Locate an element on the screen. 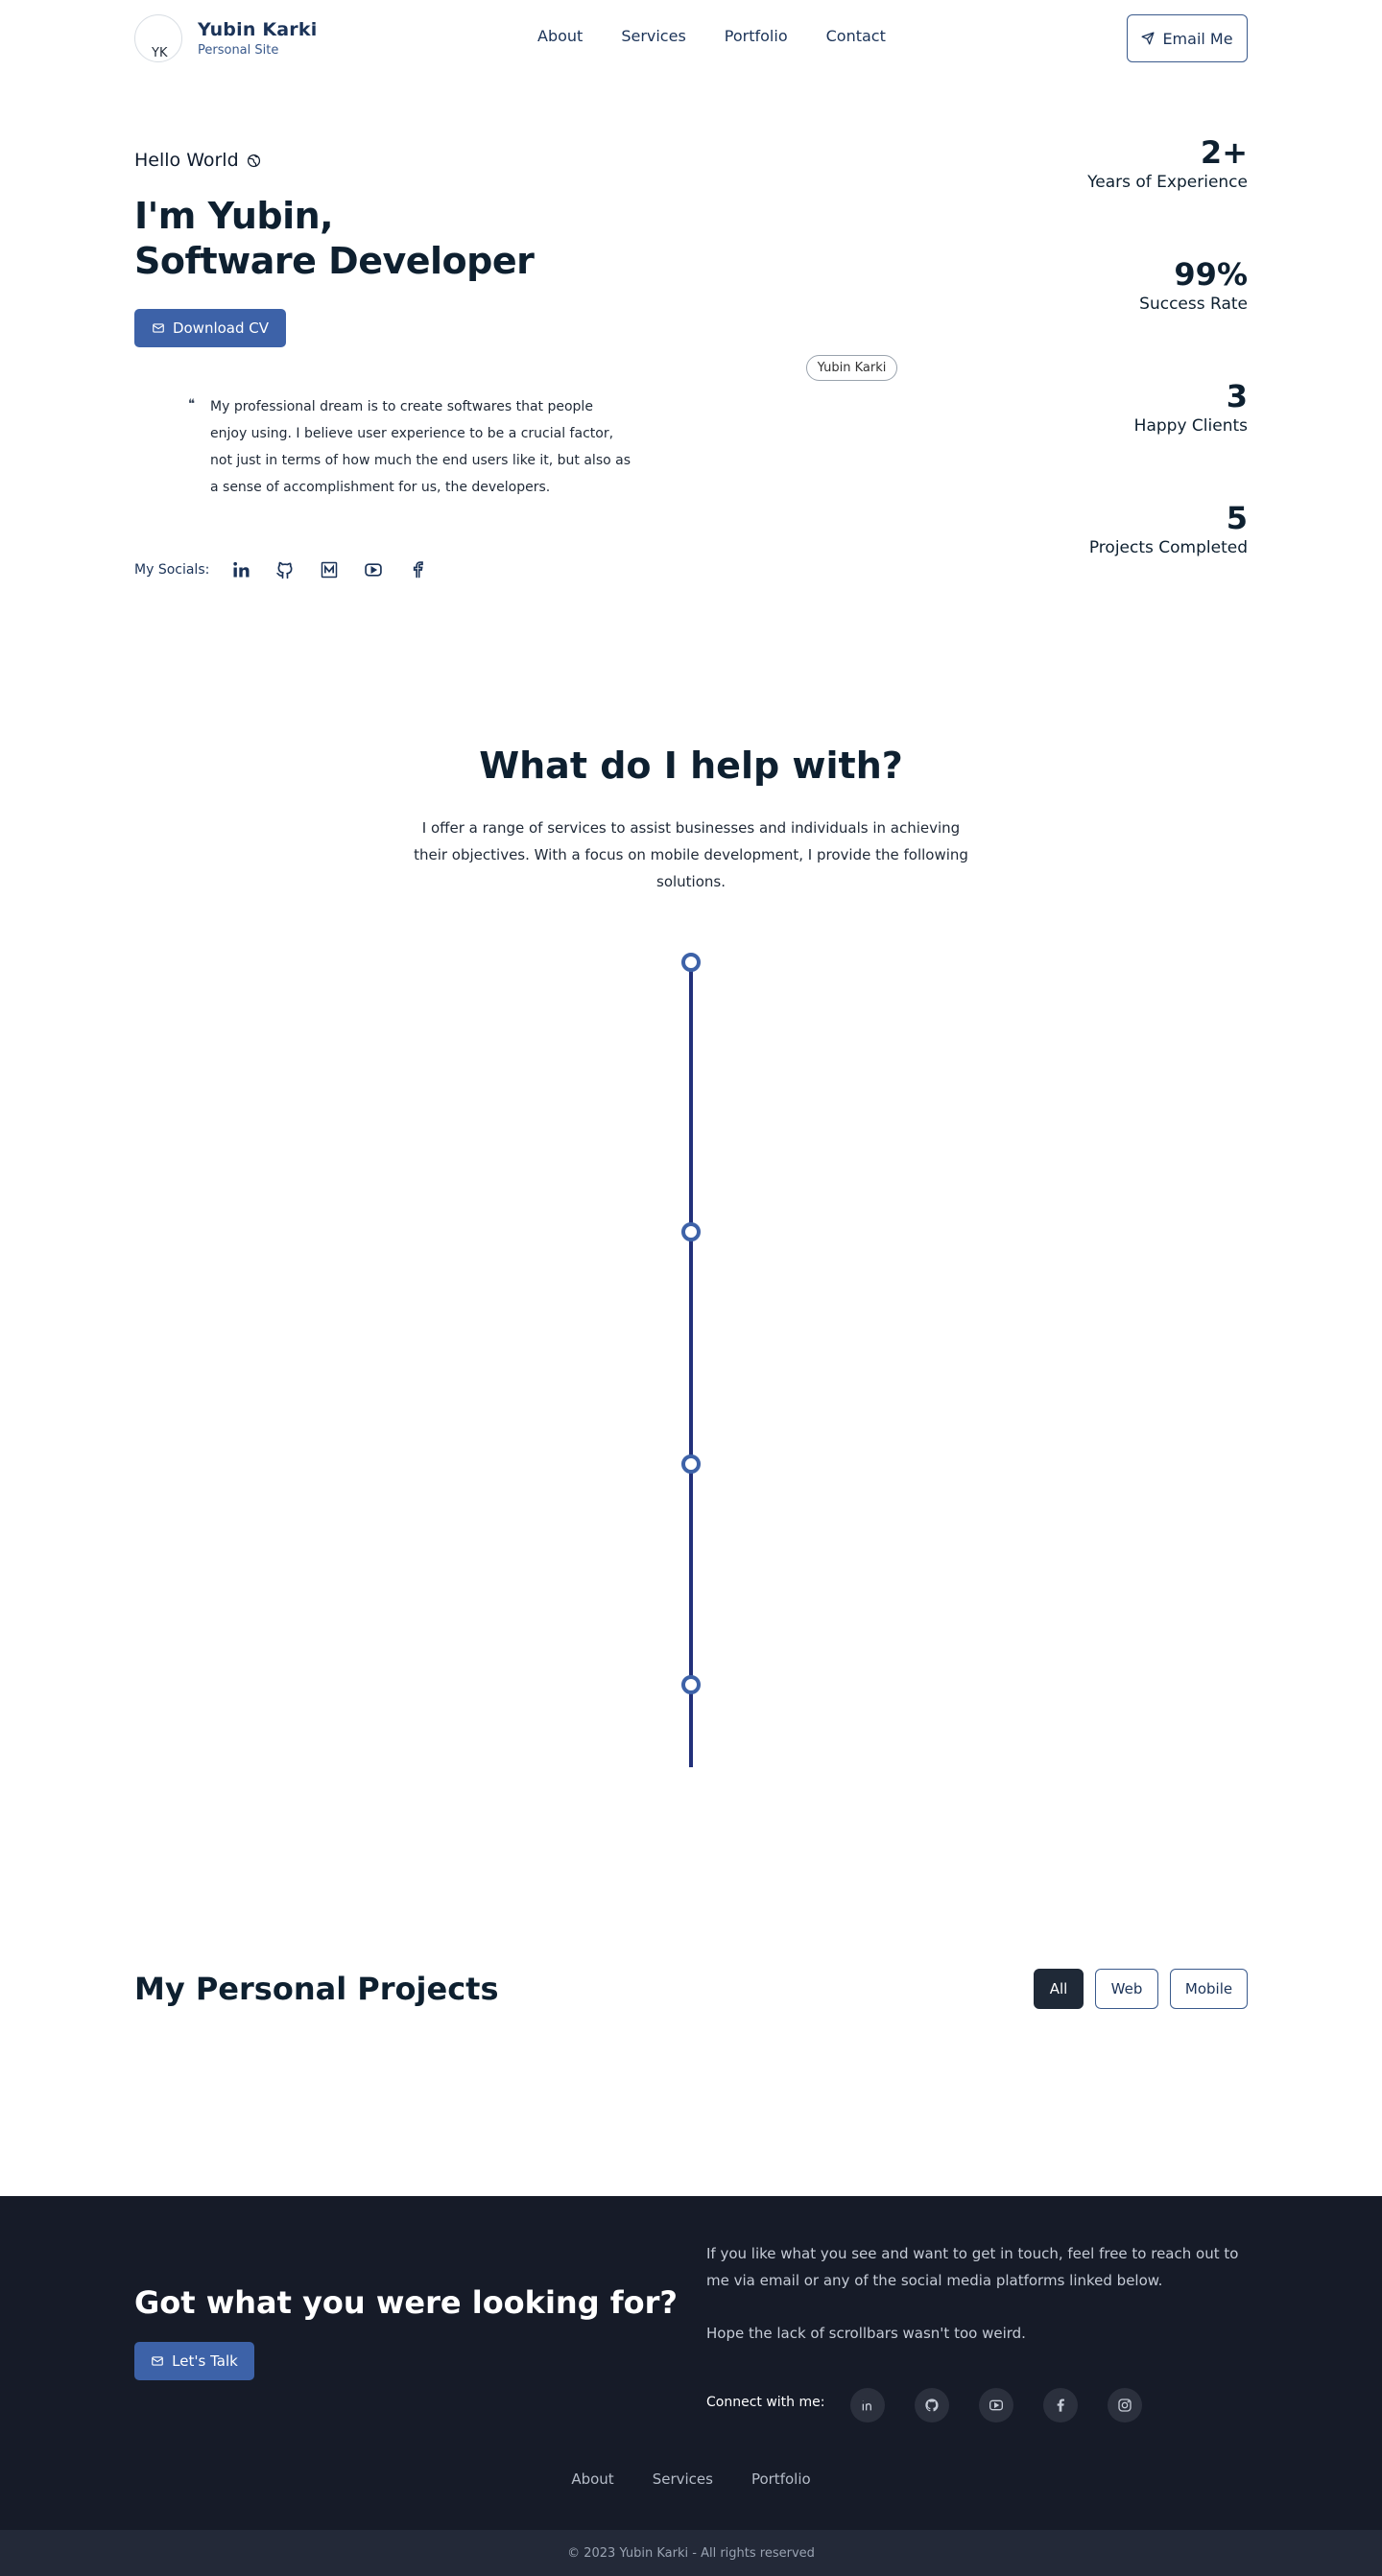 This screenshot has width=1382, height=2576. brand-subtitle: Personal Site is located at coordinates (238, 51).